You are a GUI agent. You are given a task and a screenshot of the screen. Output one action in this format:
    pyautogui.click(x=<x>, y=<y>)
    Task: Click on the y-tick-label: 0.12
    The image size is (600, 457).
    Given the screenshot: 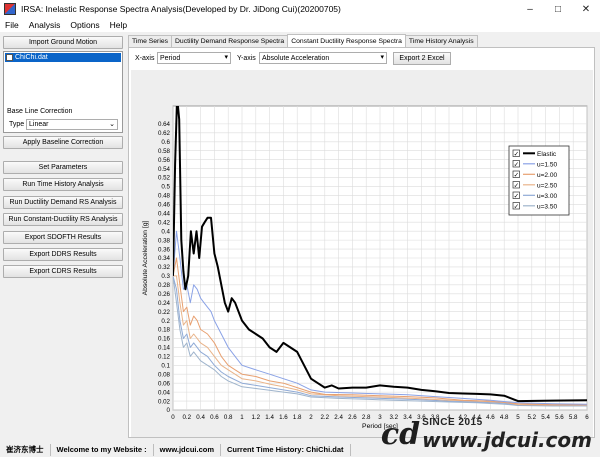 What is the action you would take?
    pyautogui.click(x=164, y=357)
    